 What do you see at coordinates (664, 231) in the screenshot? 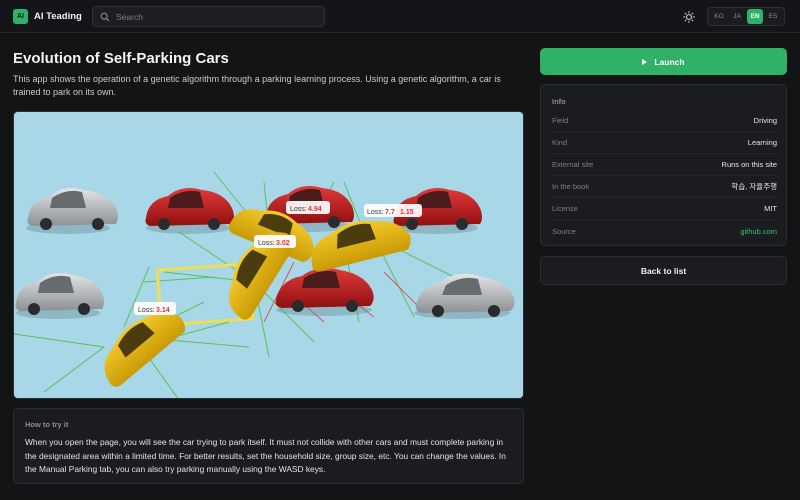
I see `info-row-source: Source github.com` at bounding box center [664, 231].